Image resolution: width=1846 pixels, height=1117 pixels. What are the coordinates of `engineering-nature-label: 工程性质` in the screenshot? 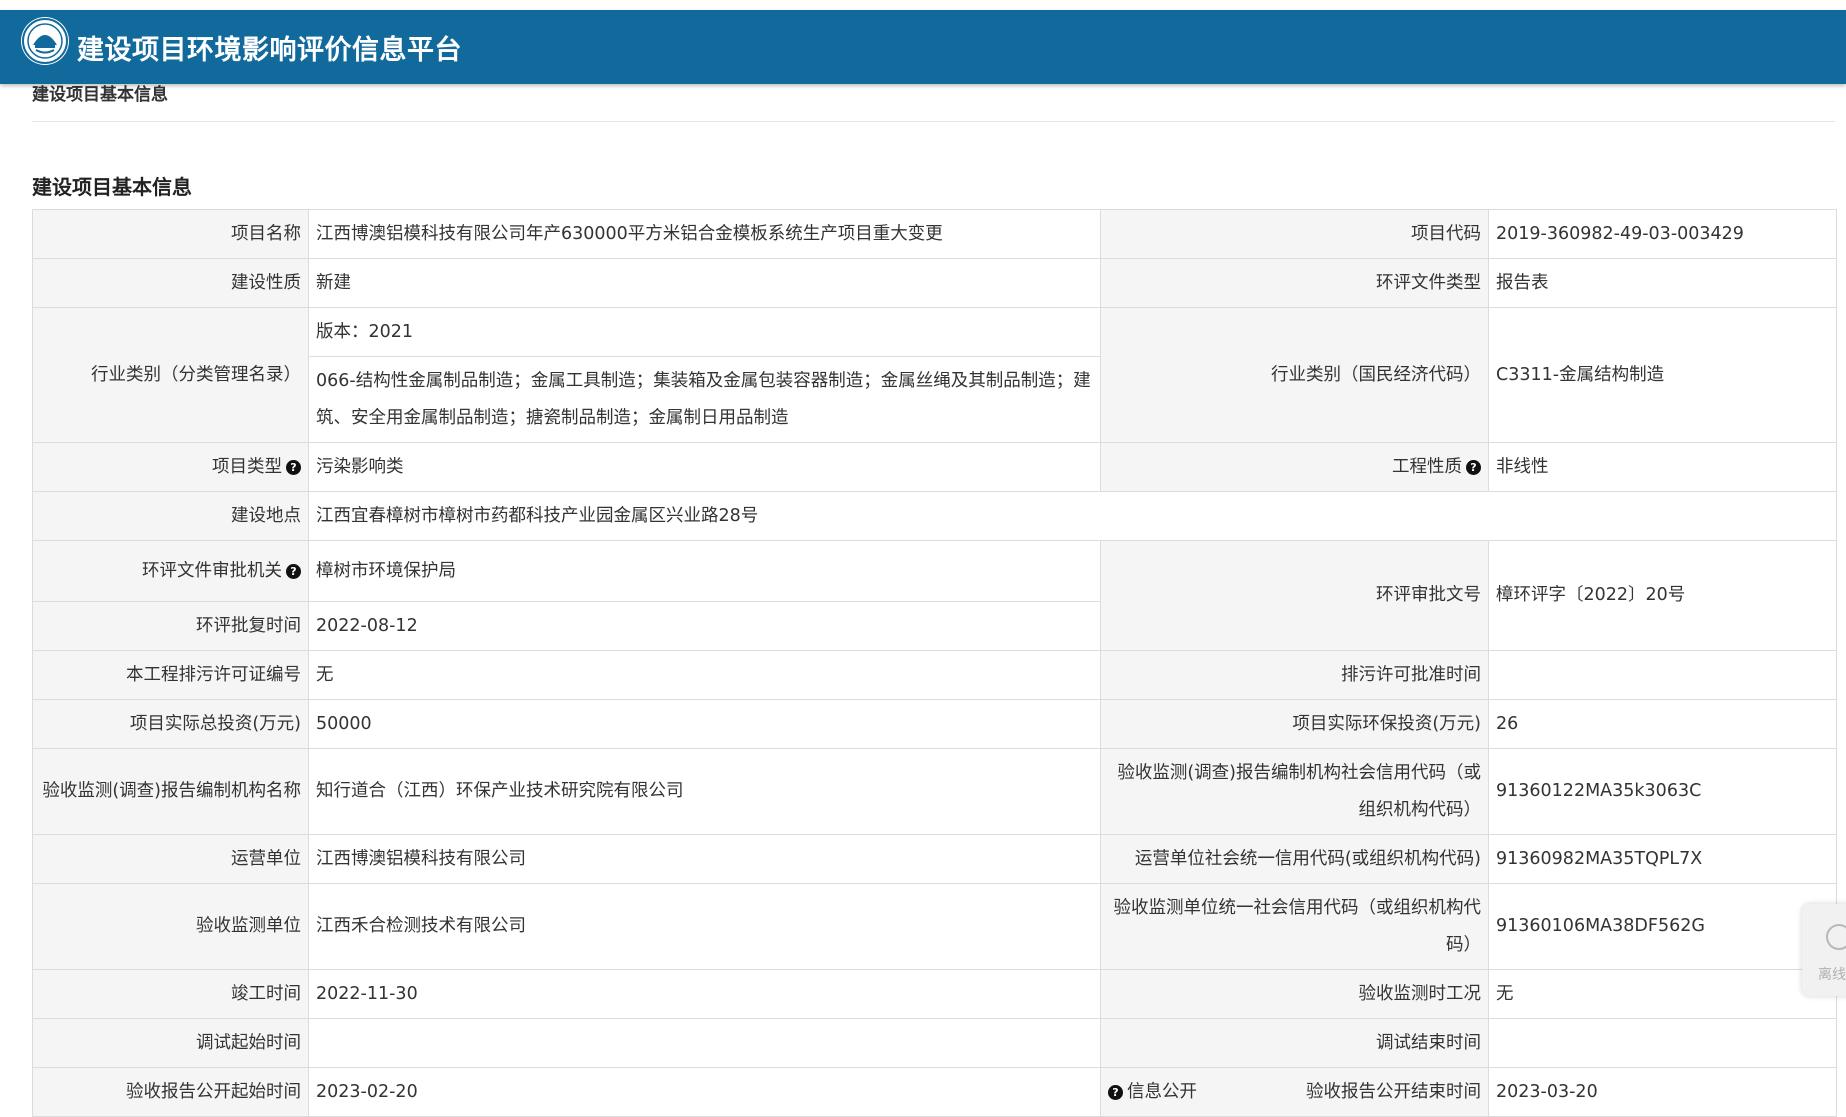 It's located at (1427, 466).